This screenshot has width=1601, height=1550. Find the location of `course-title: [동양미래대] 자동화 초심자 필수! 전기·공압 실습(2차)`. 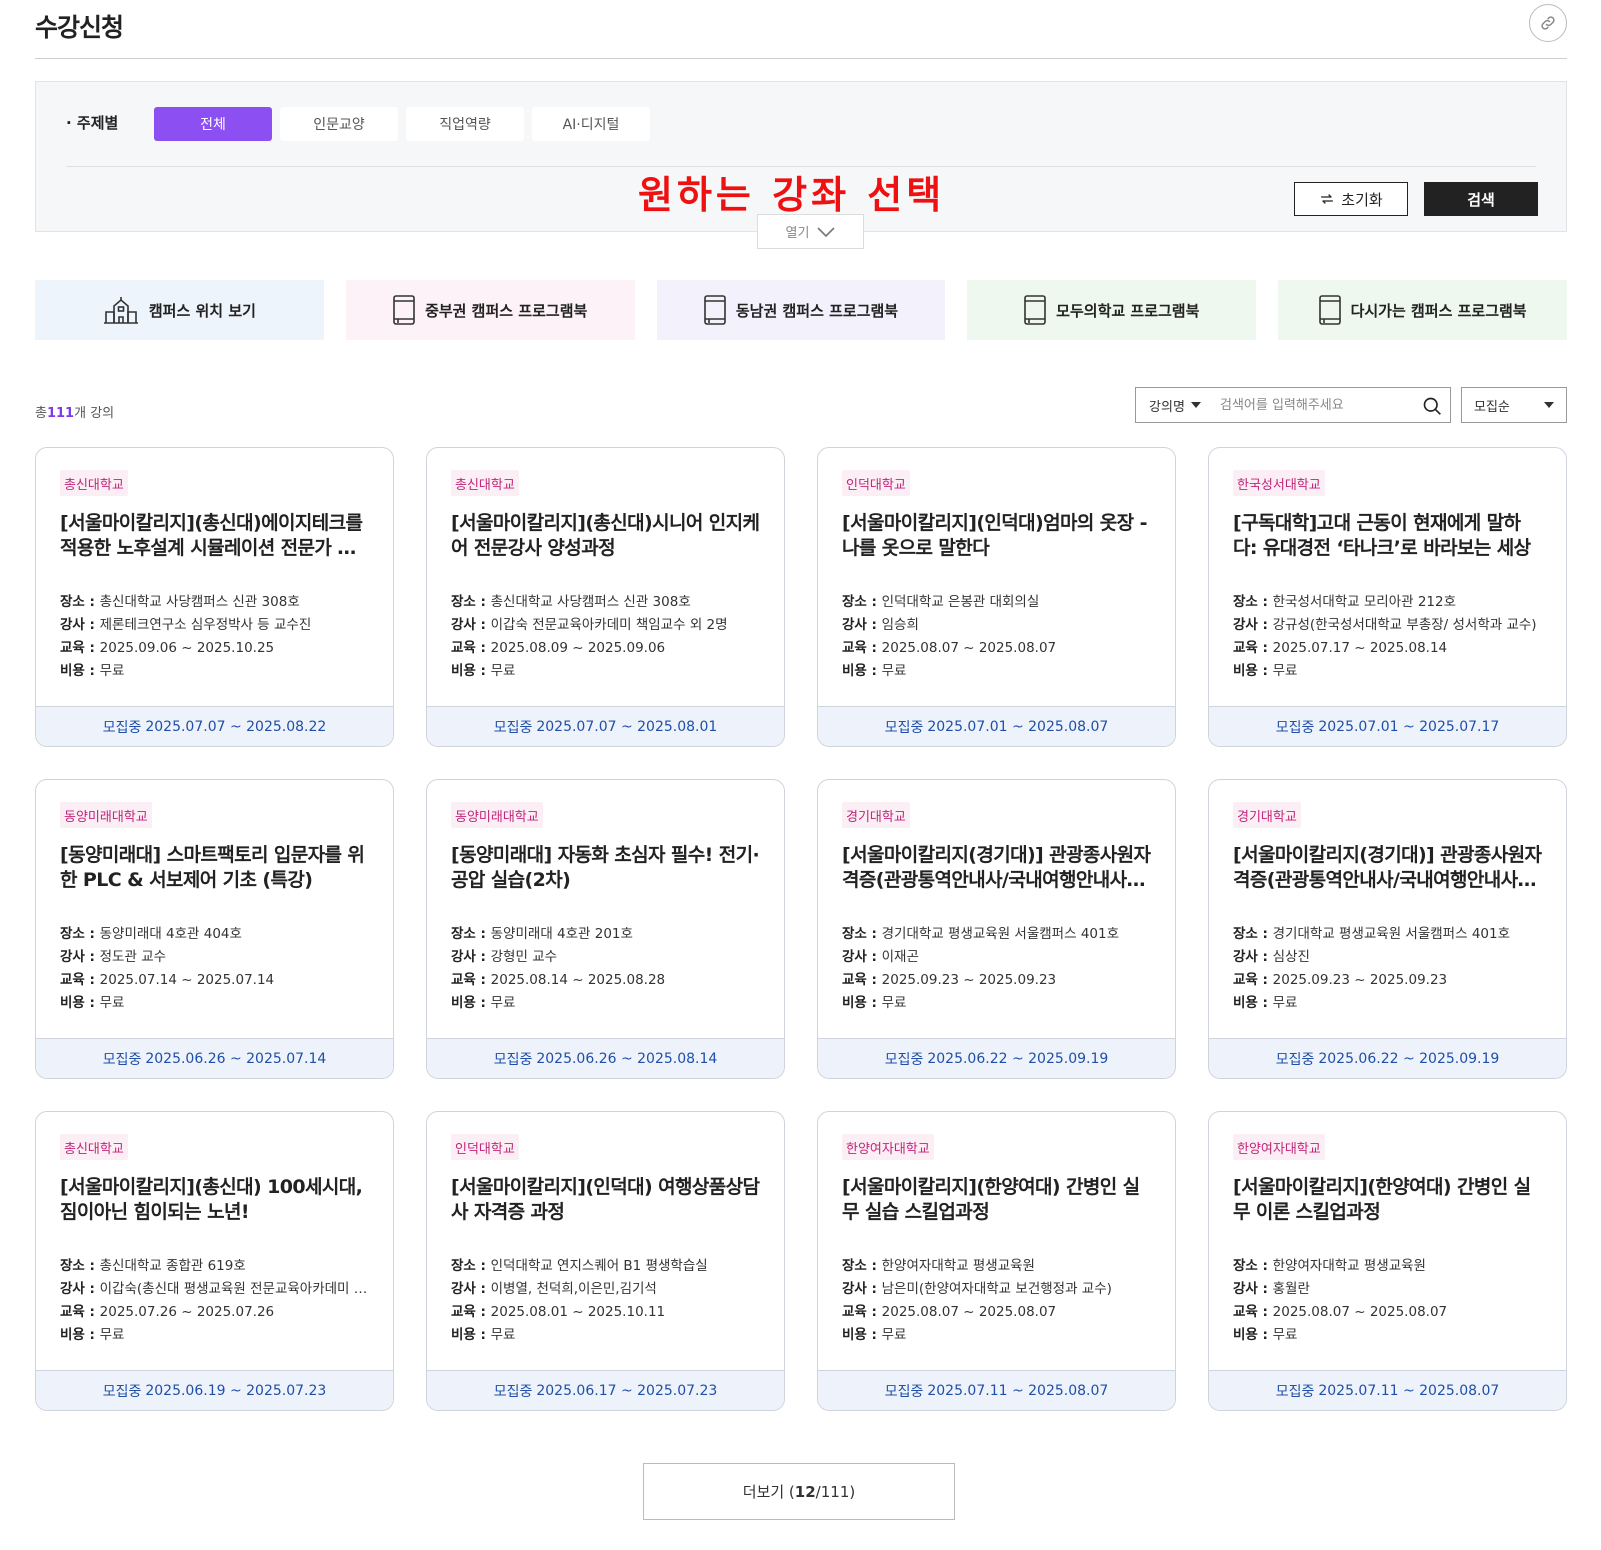

course-title: [동양미래대] 자동화 초심자 필수! 전기·공압 실습(2차) is located at coordinates (606, 868).